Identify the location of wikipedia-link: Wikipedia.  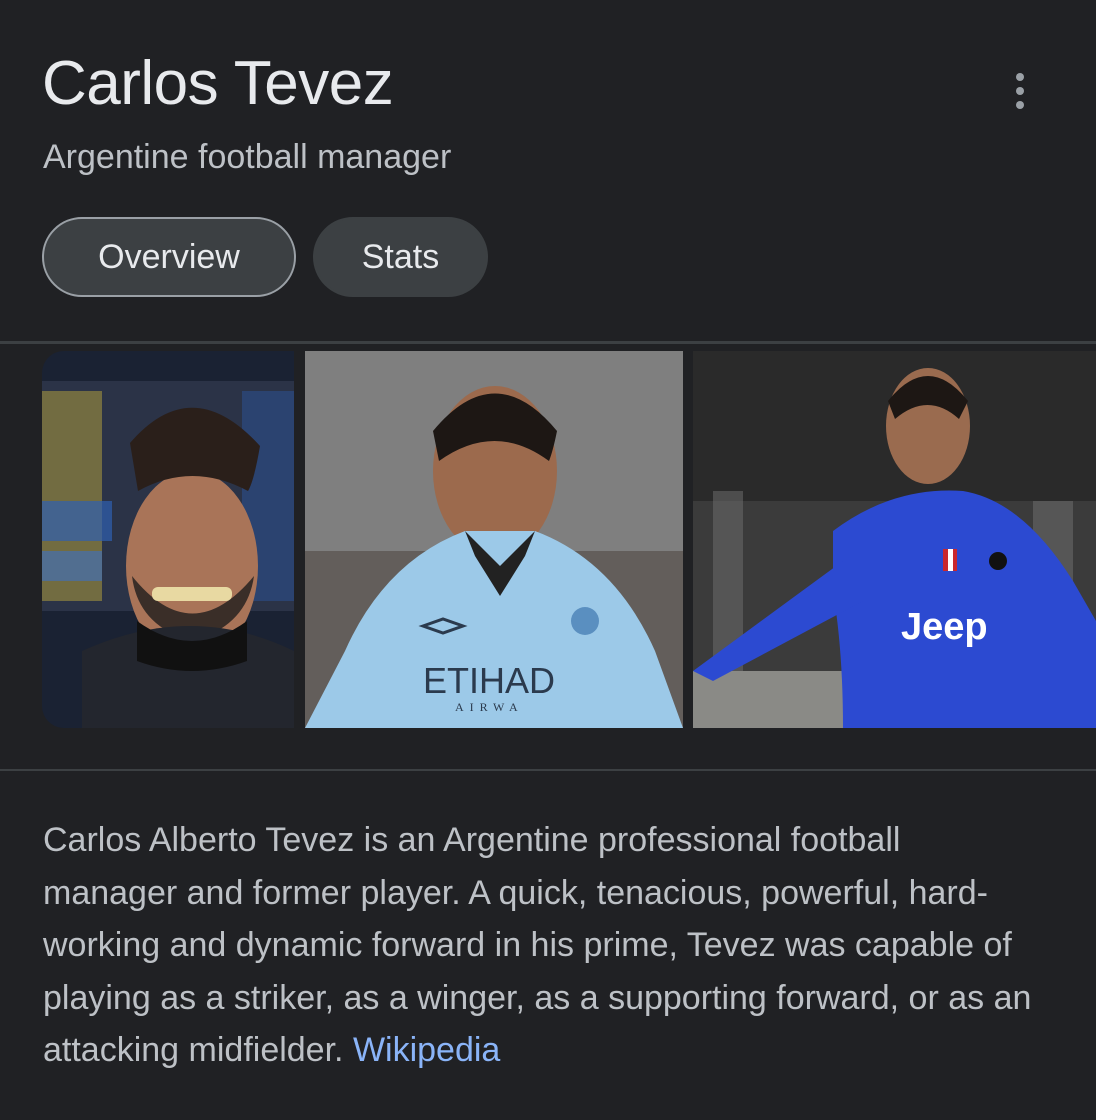
(426, 1050).